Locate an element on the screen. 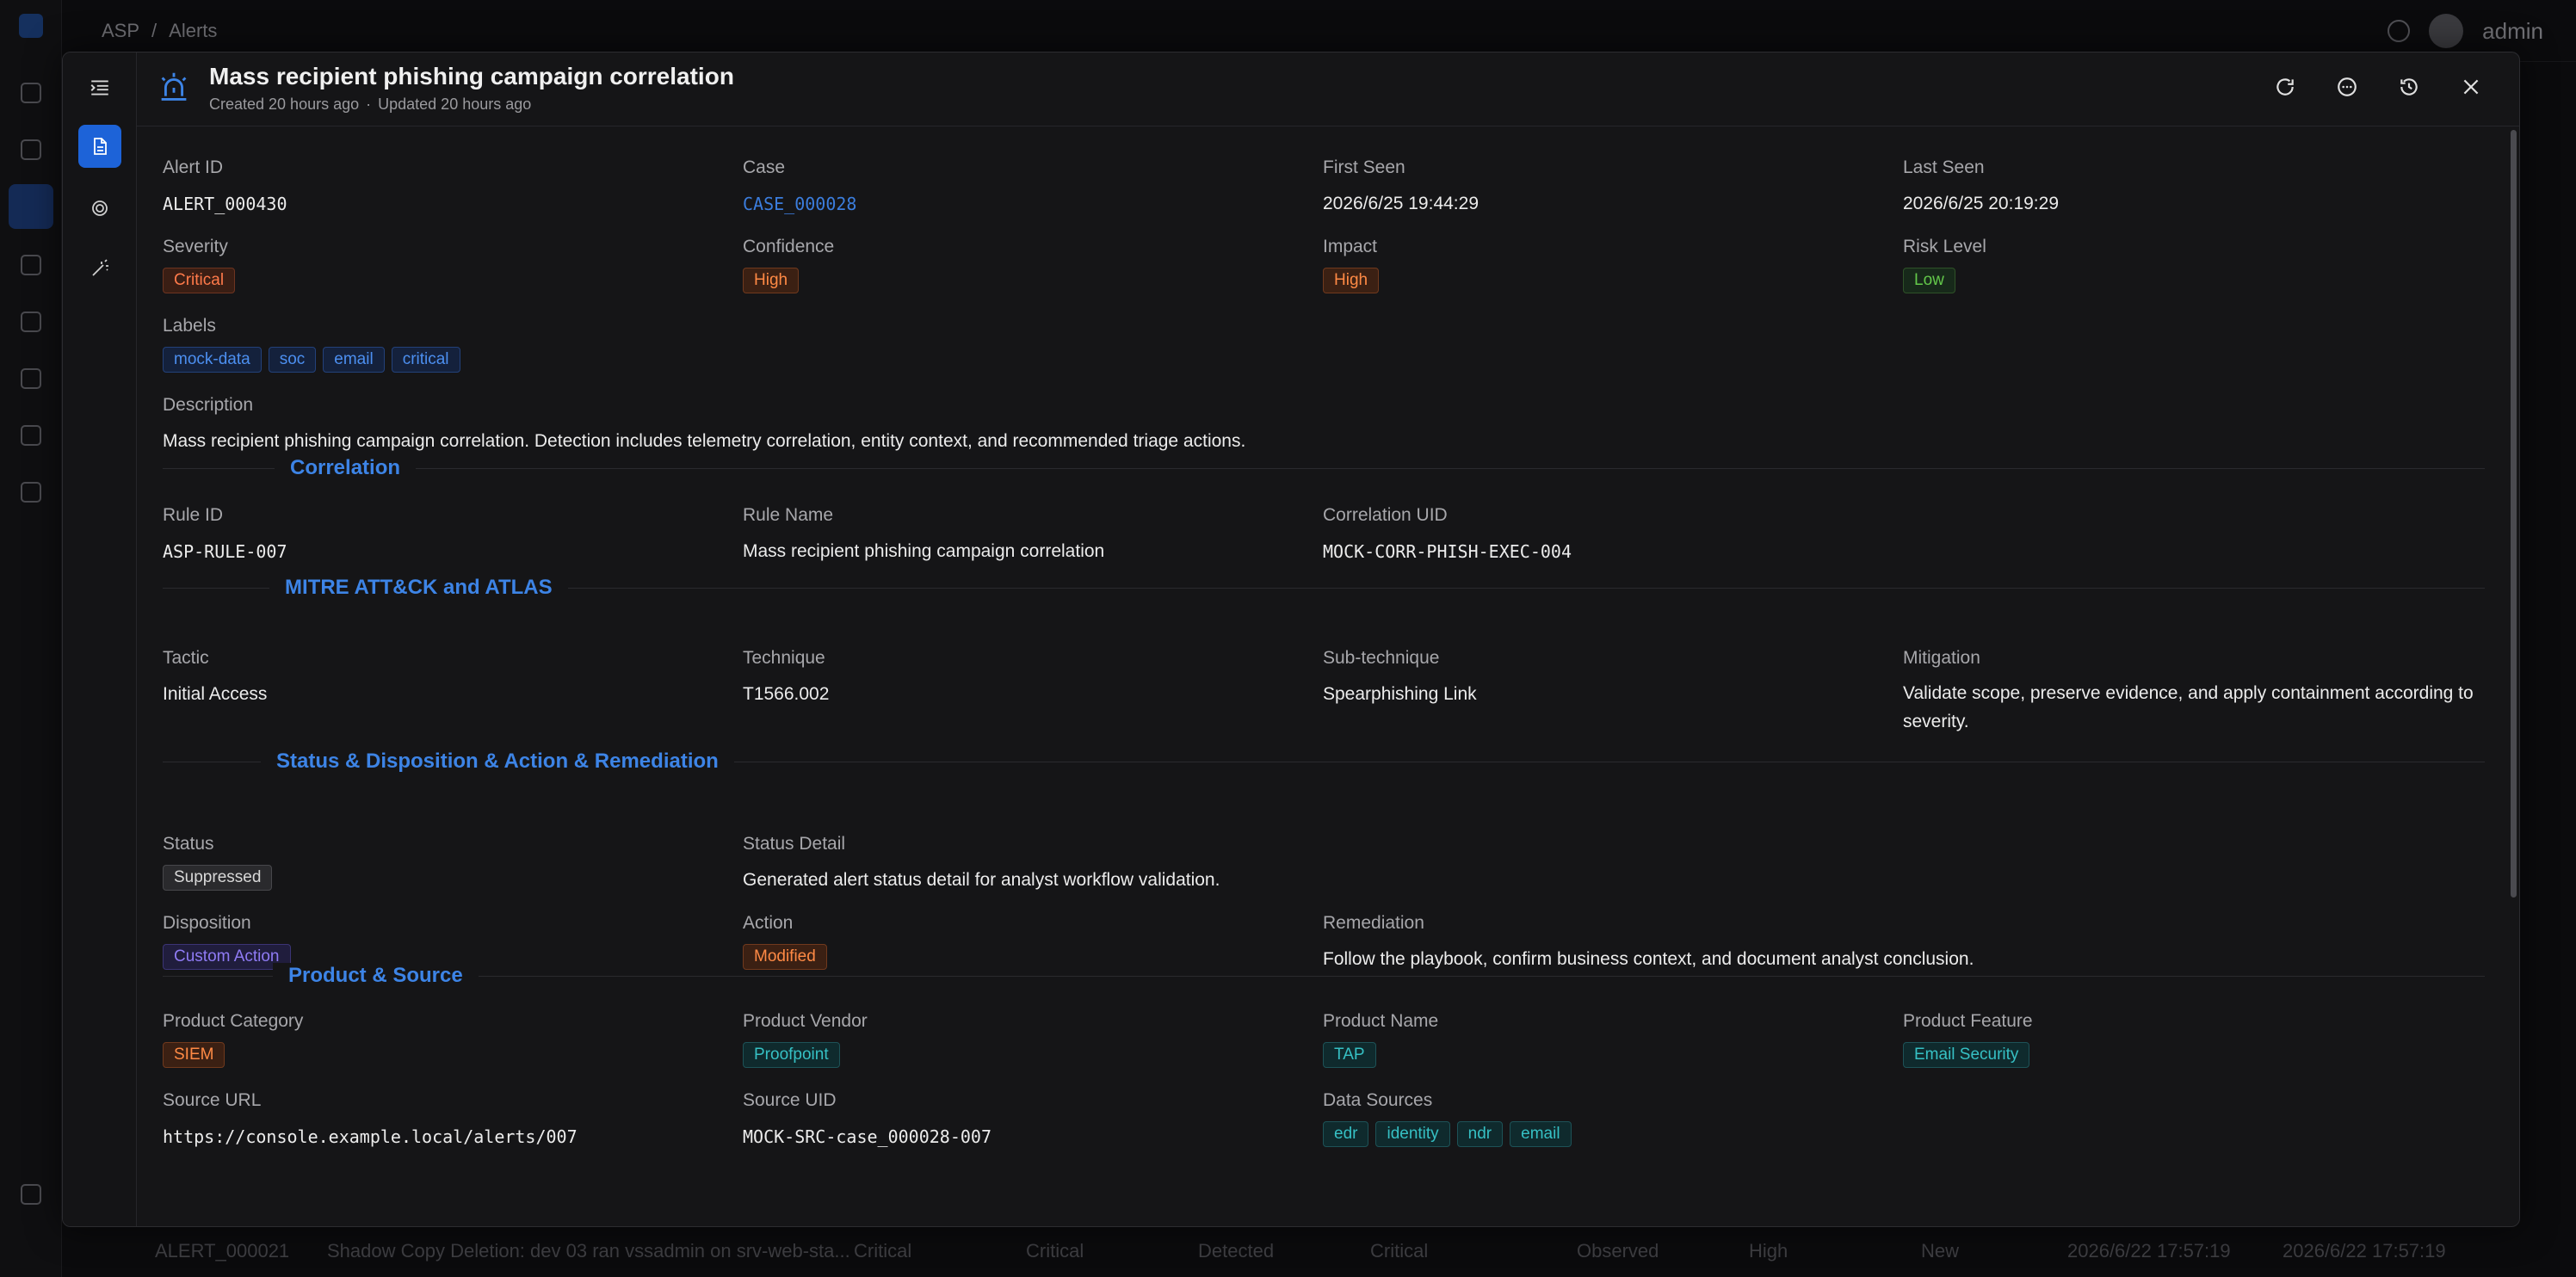  scrollbar is located at coordinates (2513, 676).